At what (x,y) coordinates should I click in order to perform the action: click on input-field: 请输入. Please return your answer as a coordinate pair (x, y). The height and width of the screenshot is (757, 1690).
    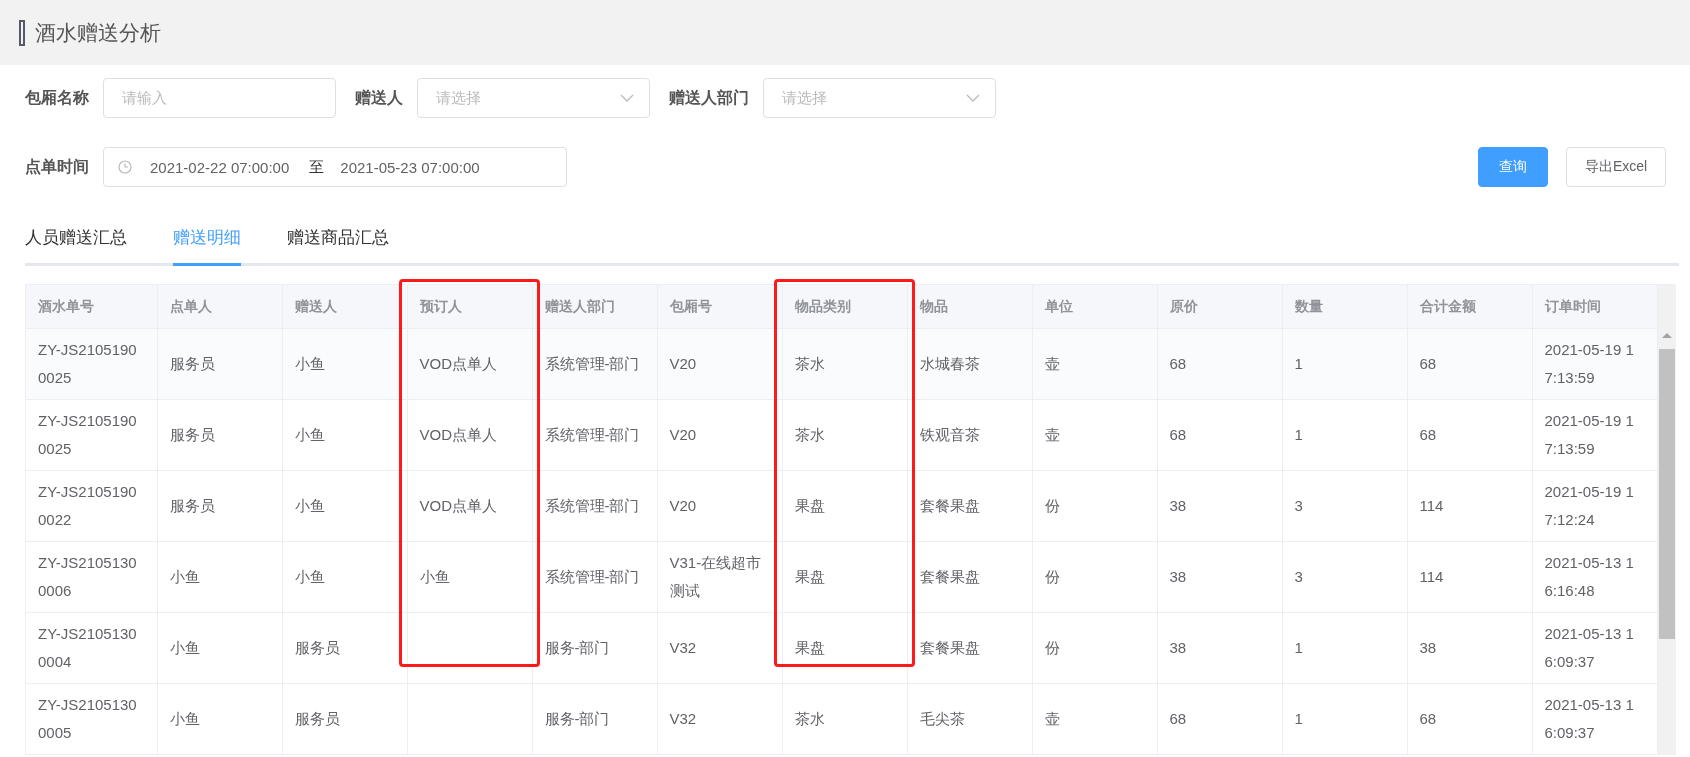
    Looking at the image, I should click on (219, 98).